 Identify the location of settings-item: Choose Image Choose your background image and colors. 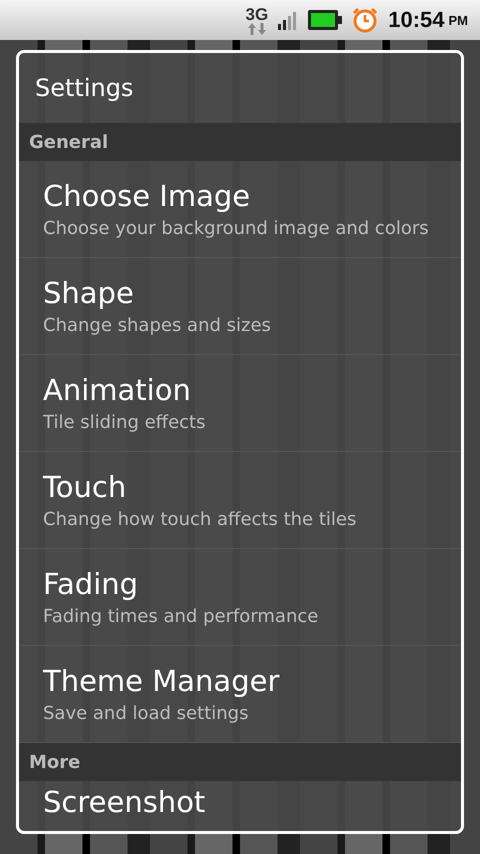
(240, 209).